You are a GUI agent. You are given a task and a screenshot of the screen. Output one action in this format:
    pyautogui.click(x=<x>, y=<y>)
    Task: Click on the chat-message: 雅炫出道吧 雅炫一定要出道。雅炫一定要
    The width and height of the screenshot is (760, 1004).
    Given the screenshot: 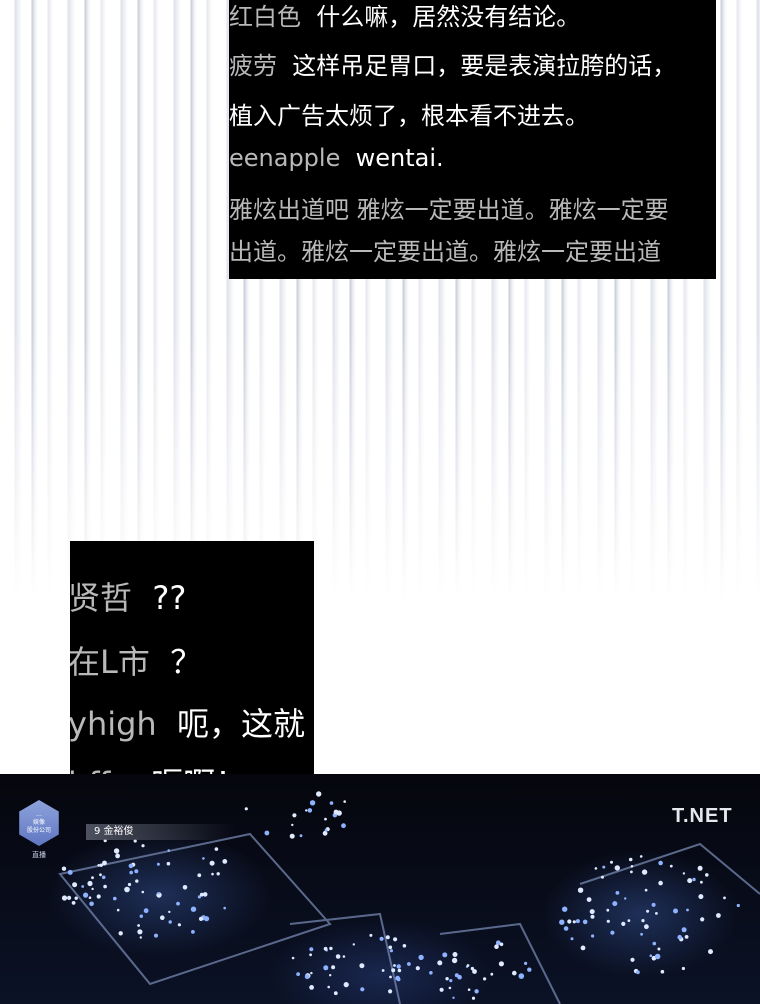 What is the action you would take?
    pyautogui.click(x=449, y=210)
    